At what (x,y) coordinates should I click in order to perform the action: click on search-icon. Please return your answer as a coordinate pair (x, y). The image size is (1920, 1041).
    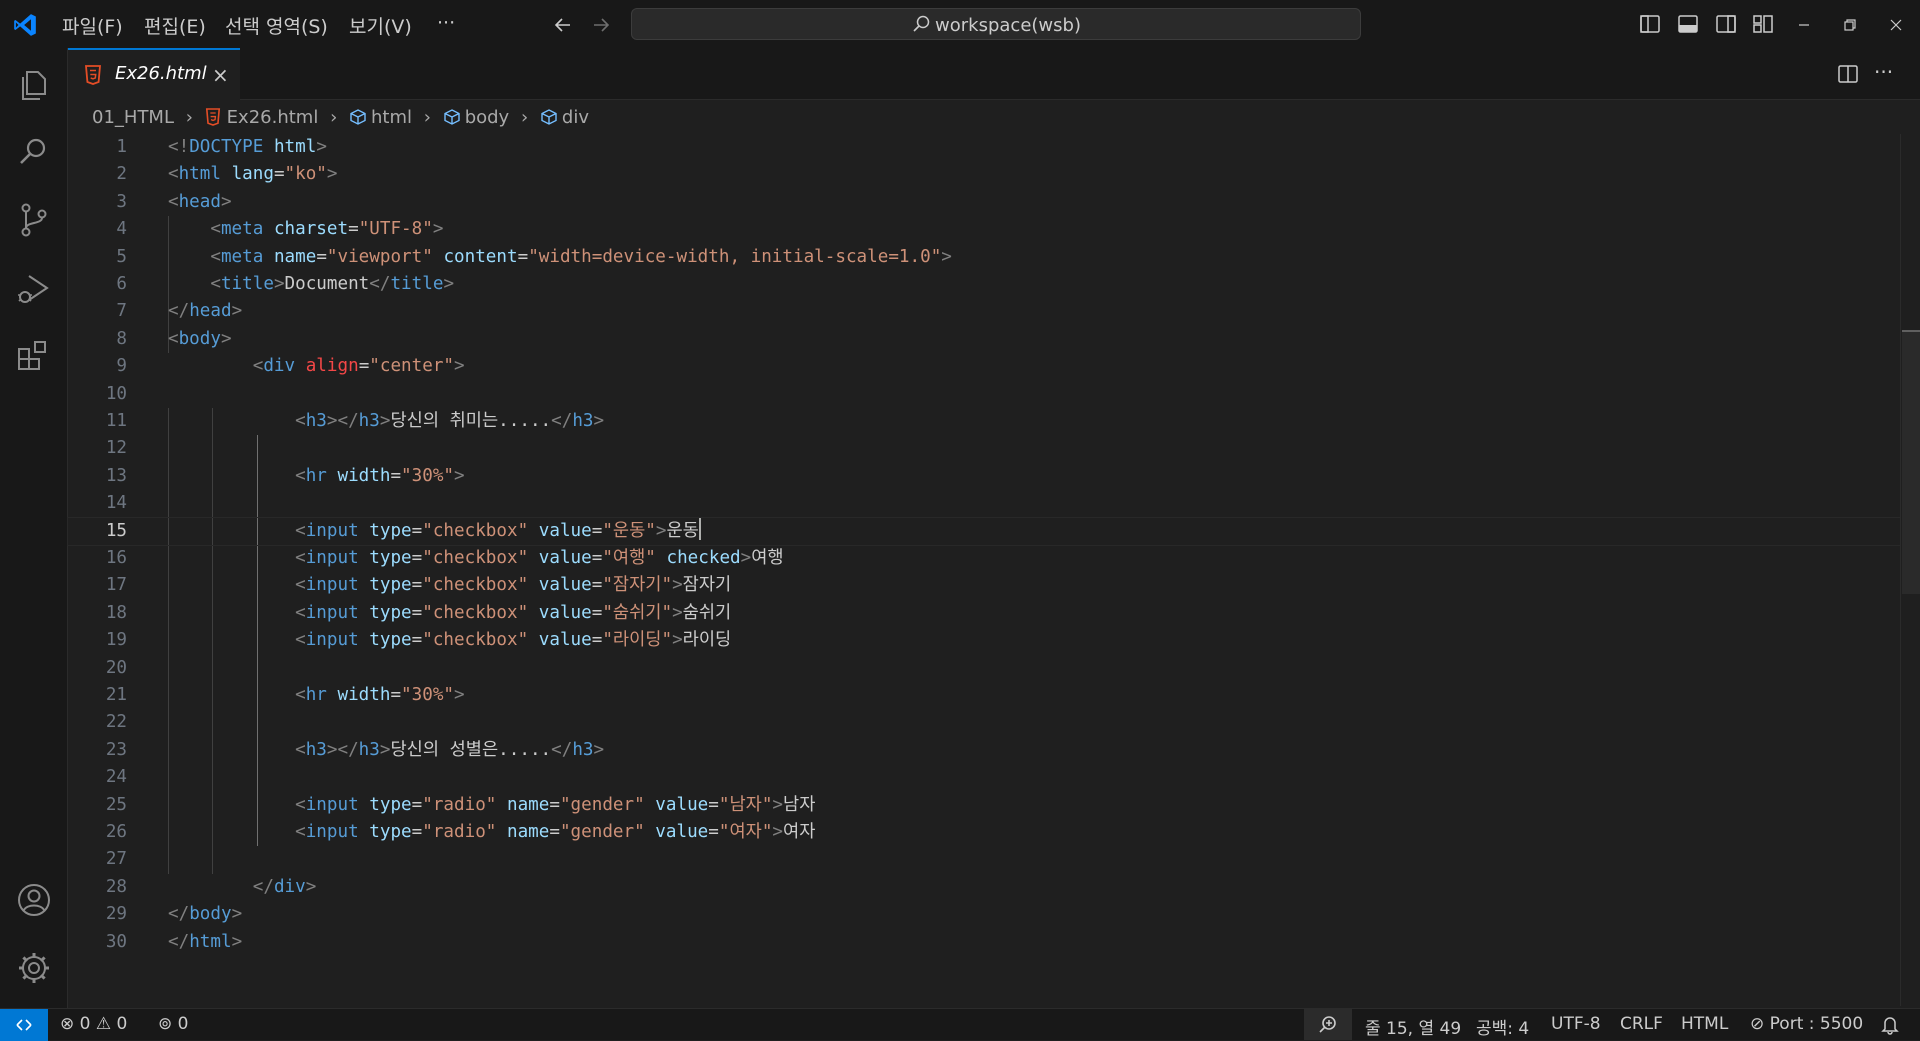
    Looking at the image, I should click on (34, 152).